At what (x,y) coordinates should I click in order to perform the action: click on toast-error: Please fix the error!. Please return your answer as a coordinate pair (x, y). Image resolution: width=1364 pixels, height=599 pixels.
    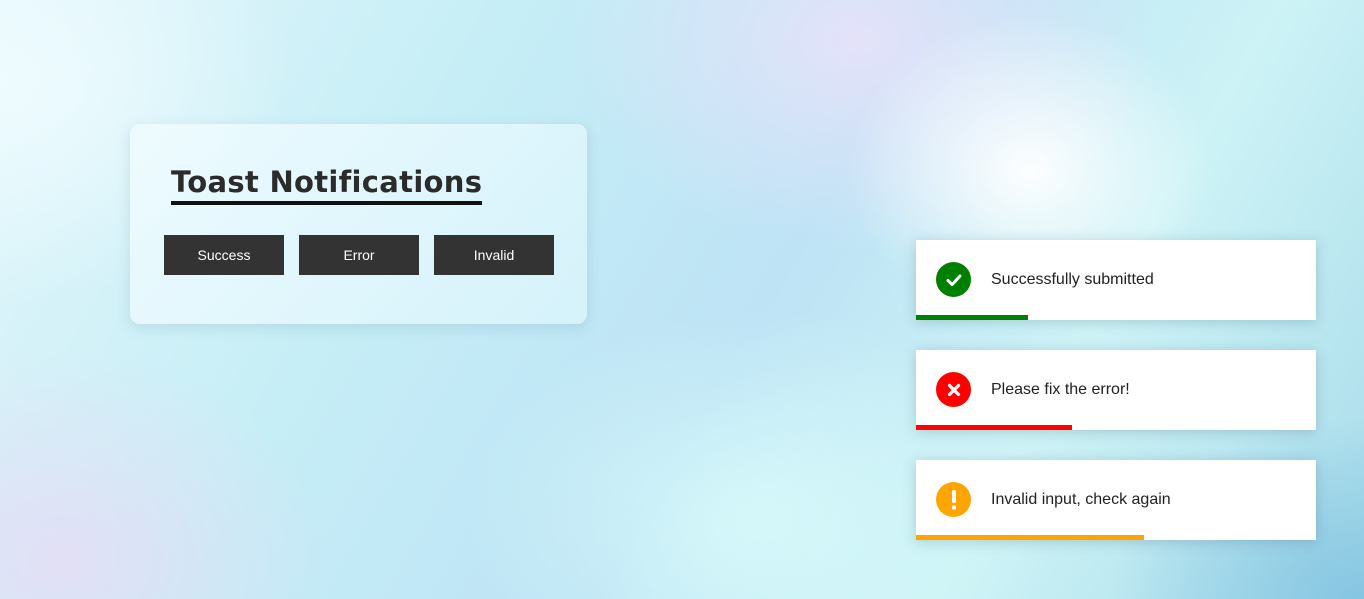
    Looking at the image, I should click on (1116, 390).